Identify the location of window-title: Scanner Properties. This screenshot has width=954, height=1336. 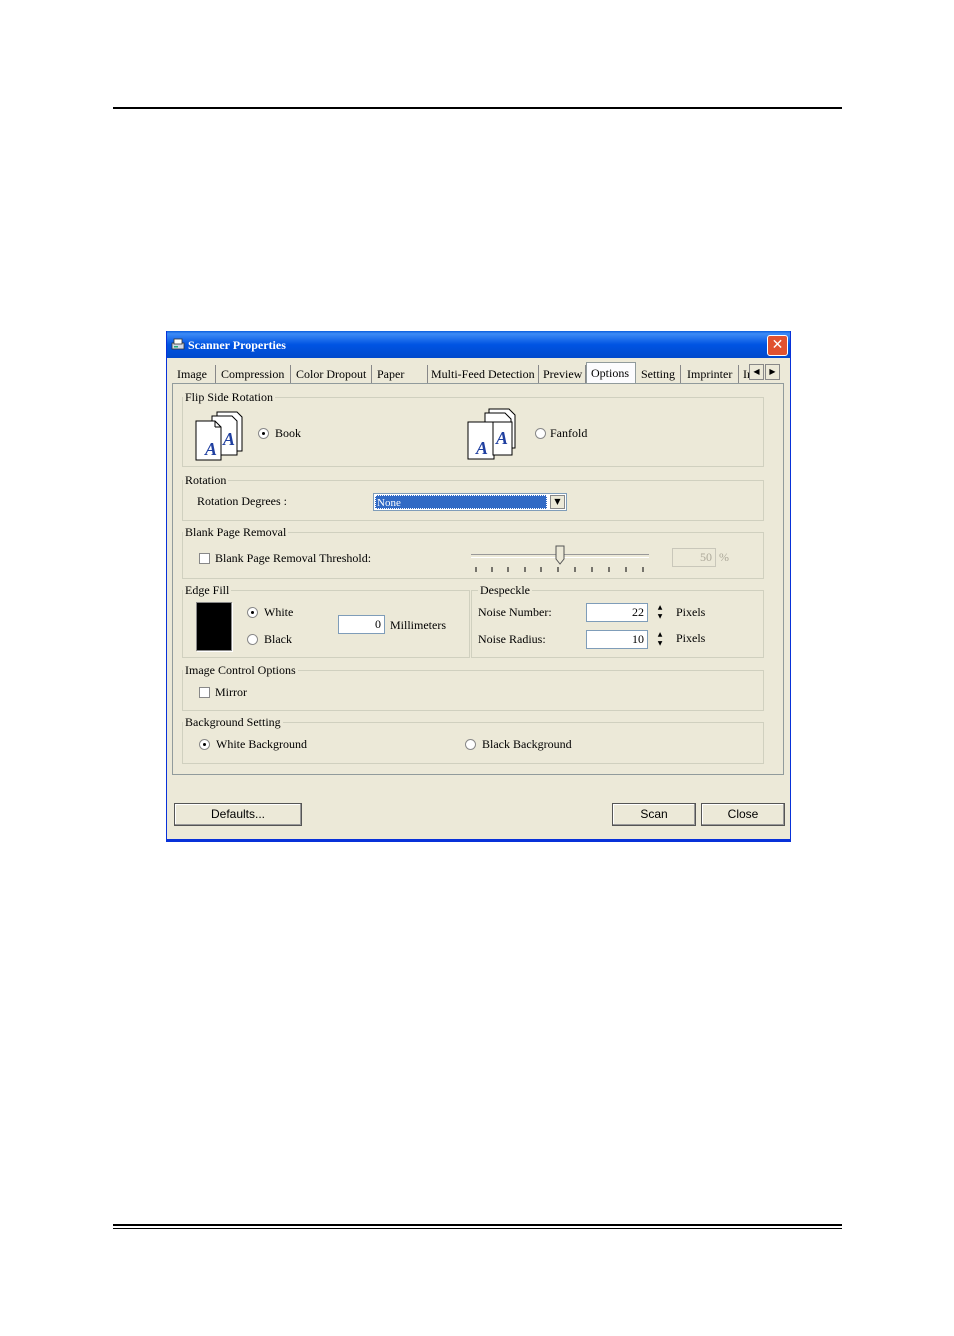
(237, 345).